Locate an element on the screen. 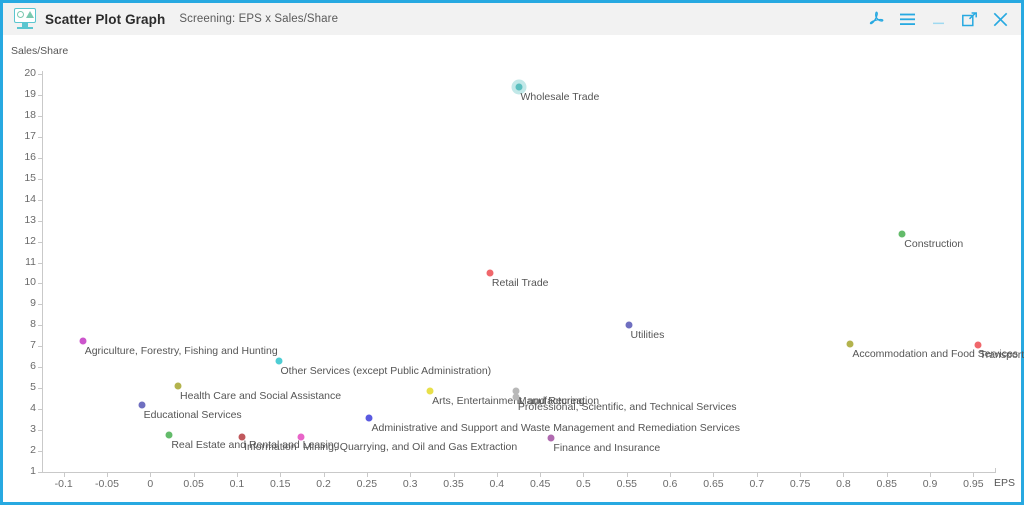 The image size is (1024, 505). titlebar-actions is located at coordinates (938, 19).